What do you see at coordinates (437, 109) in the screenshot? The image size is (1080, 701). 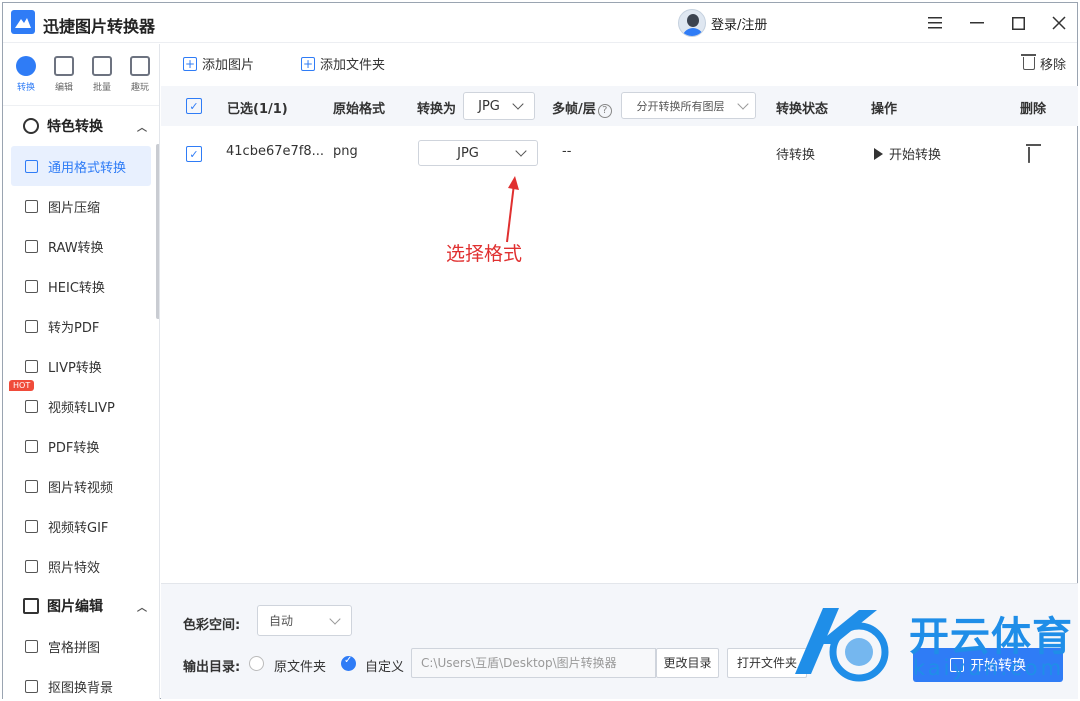 I see `header-convert-to: 转换为` at bounding box center [437, 109].